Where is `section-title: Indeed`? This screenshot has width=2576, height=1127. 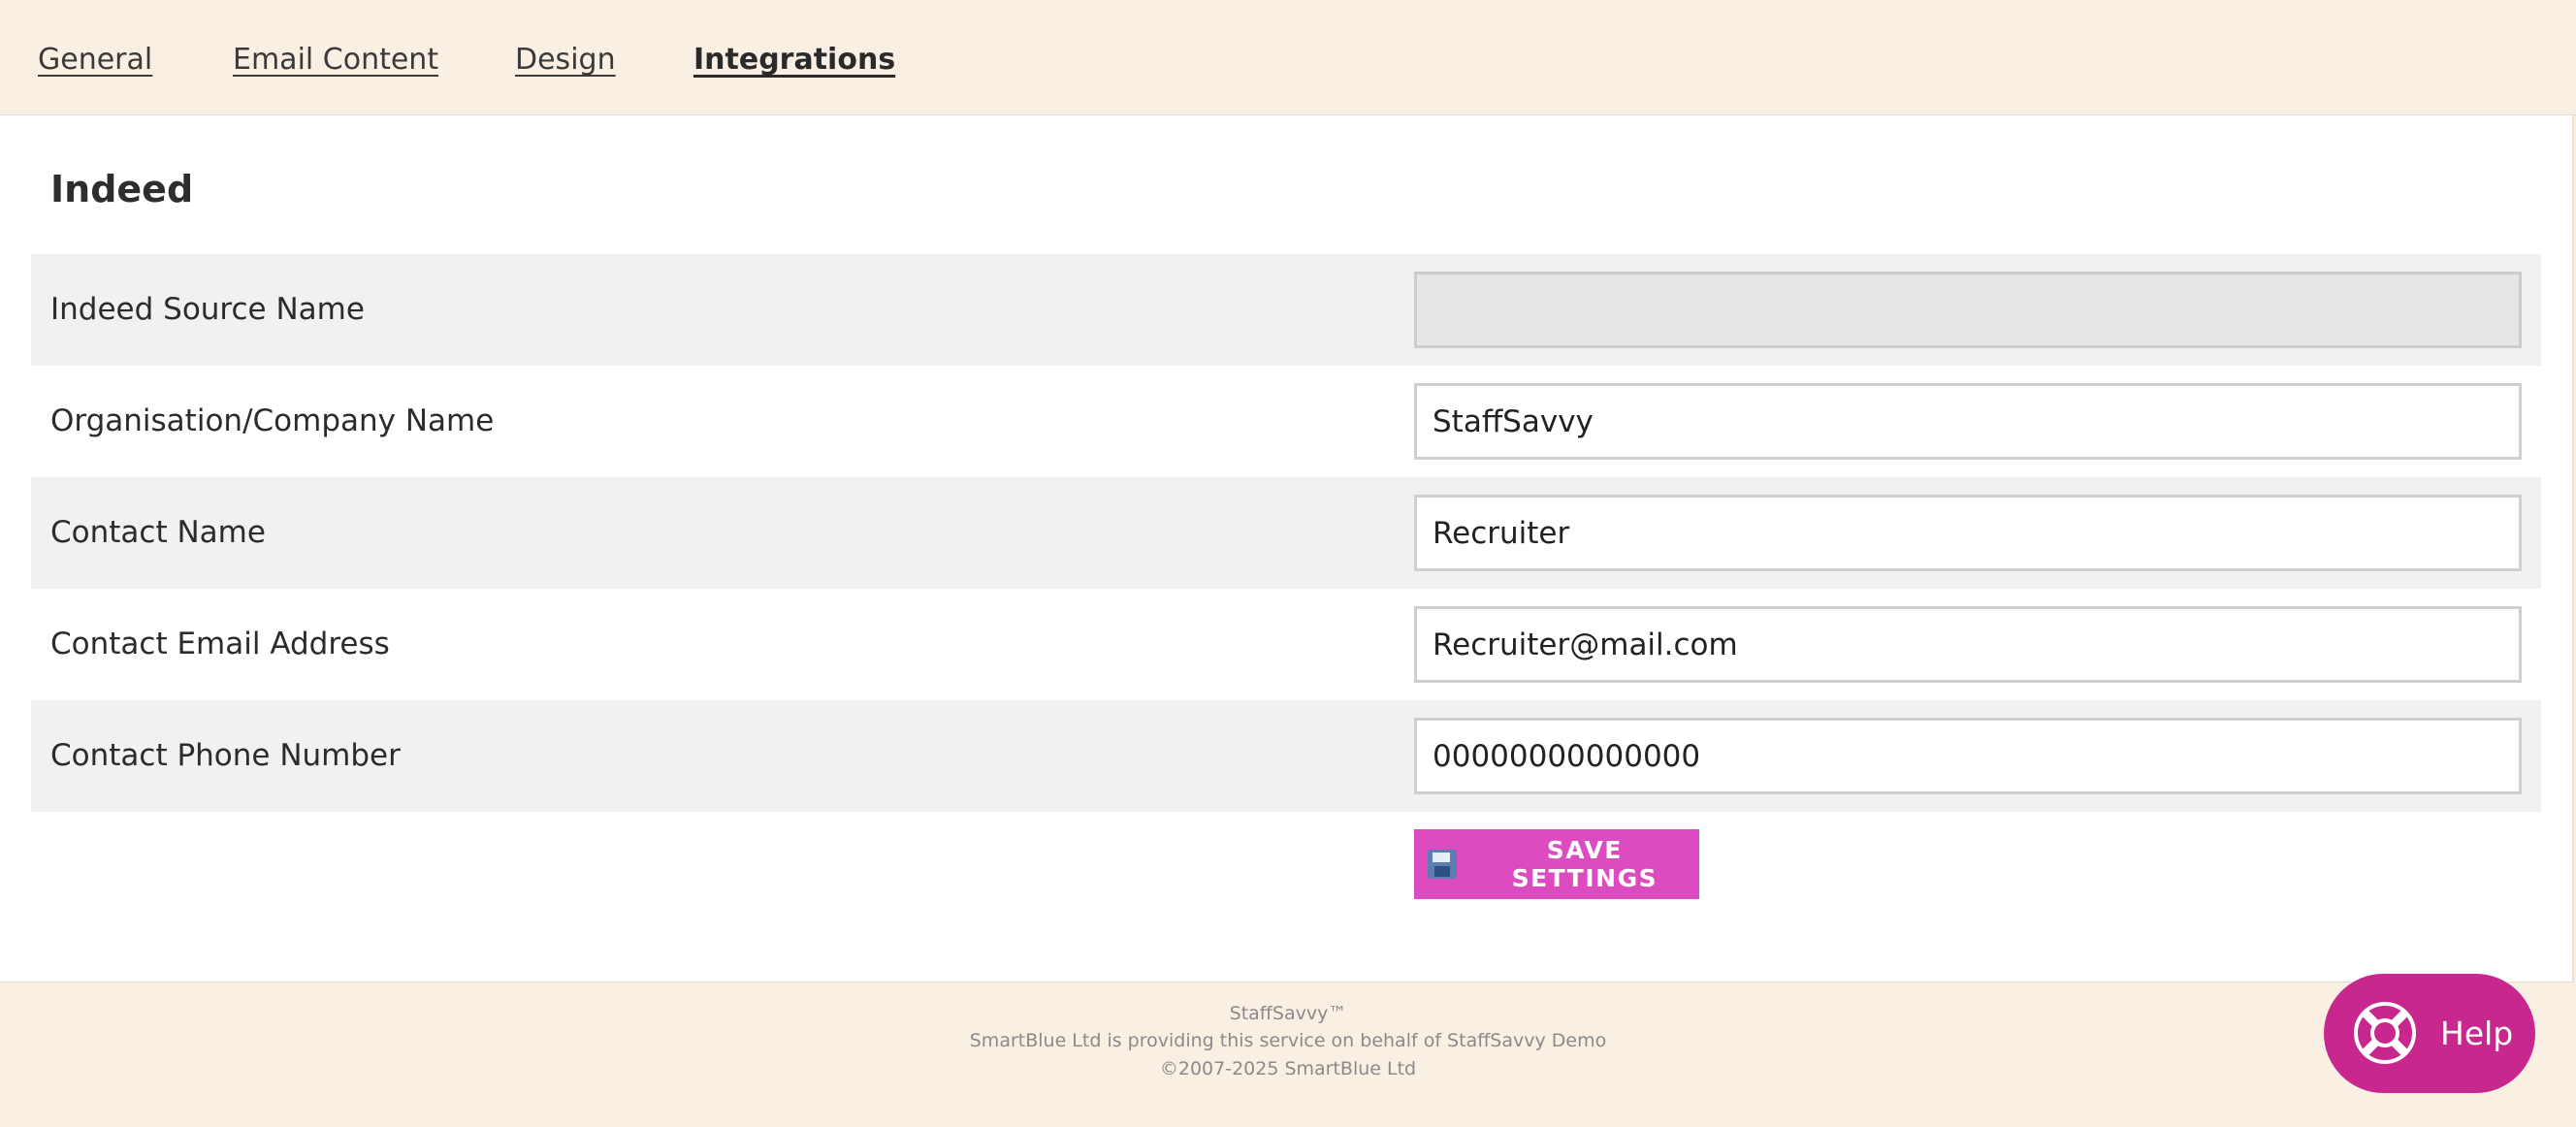
section-title: Indeed is located at coordinates (122, 189).